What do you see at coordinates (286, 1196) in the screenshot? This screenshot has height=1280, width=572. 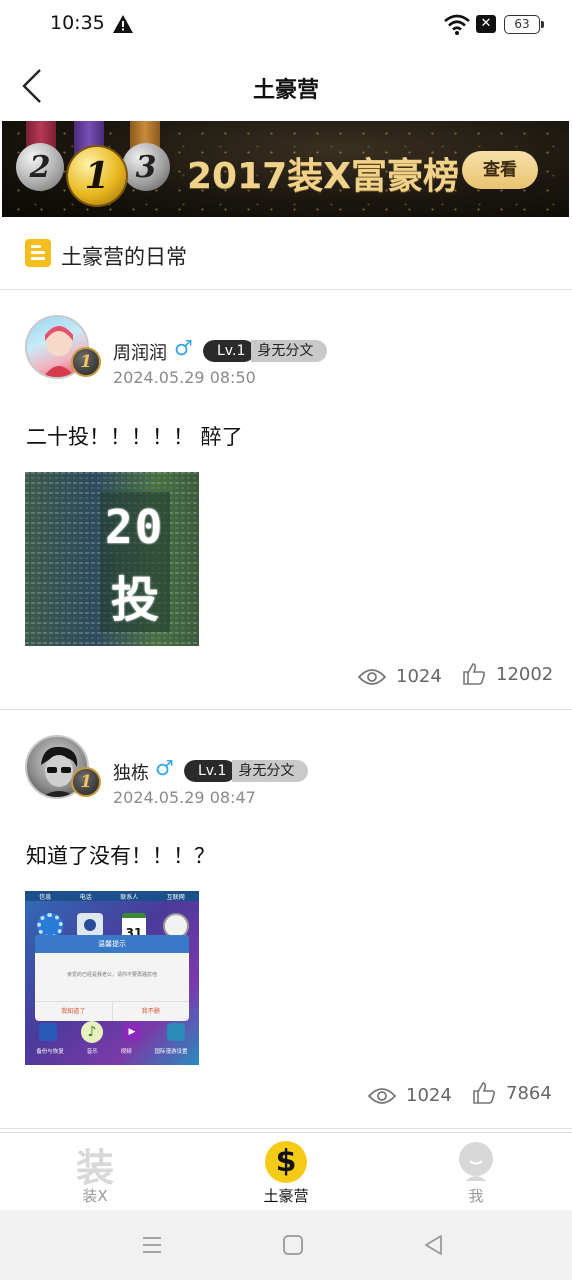 I see `tab-label: 土豪营` at bounding box center [286, 1196].